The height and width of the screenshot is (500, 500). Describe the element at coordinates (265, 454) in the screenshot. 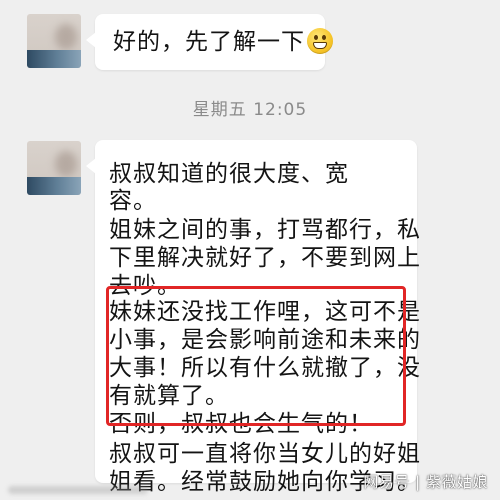

I see `message-line: 叔叔可一直将你当女儿的好姐` at that location.